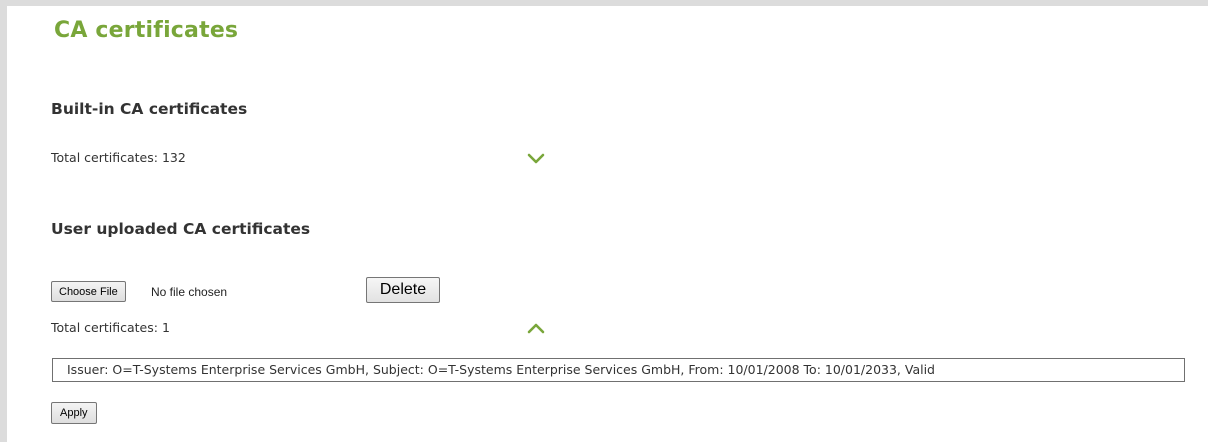 This screenshot has height=444, width=1210. What do you see at coordinates (118, 157) in the screenshot?
I see `builtin-total-certificates: Total certificates: 132` at bounding box center [118, 157].